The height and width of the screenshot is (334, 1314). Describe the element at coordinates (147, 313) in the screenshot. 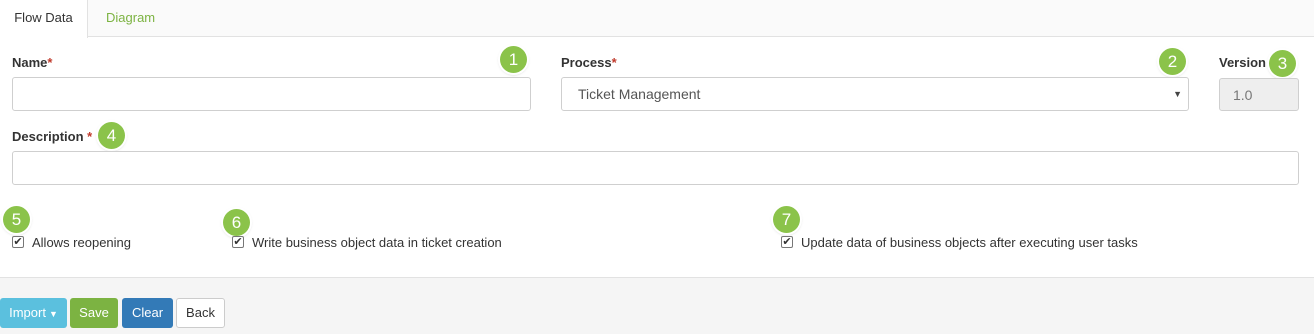

I see `clear-button: Clear` at that location.